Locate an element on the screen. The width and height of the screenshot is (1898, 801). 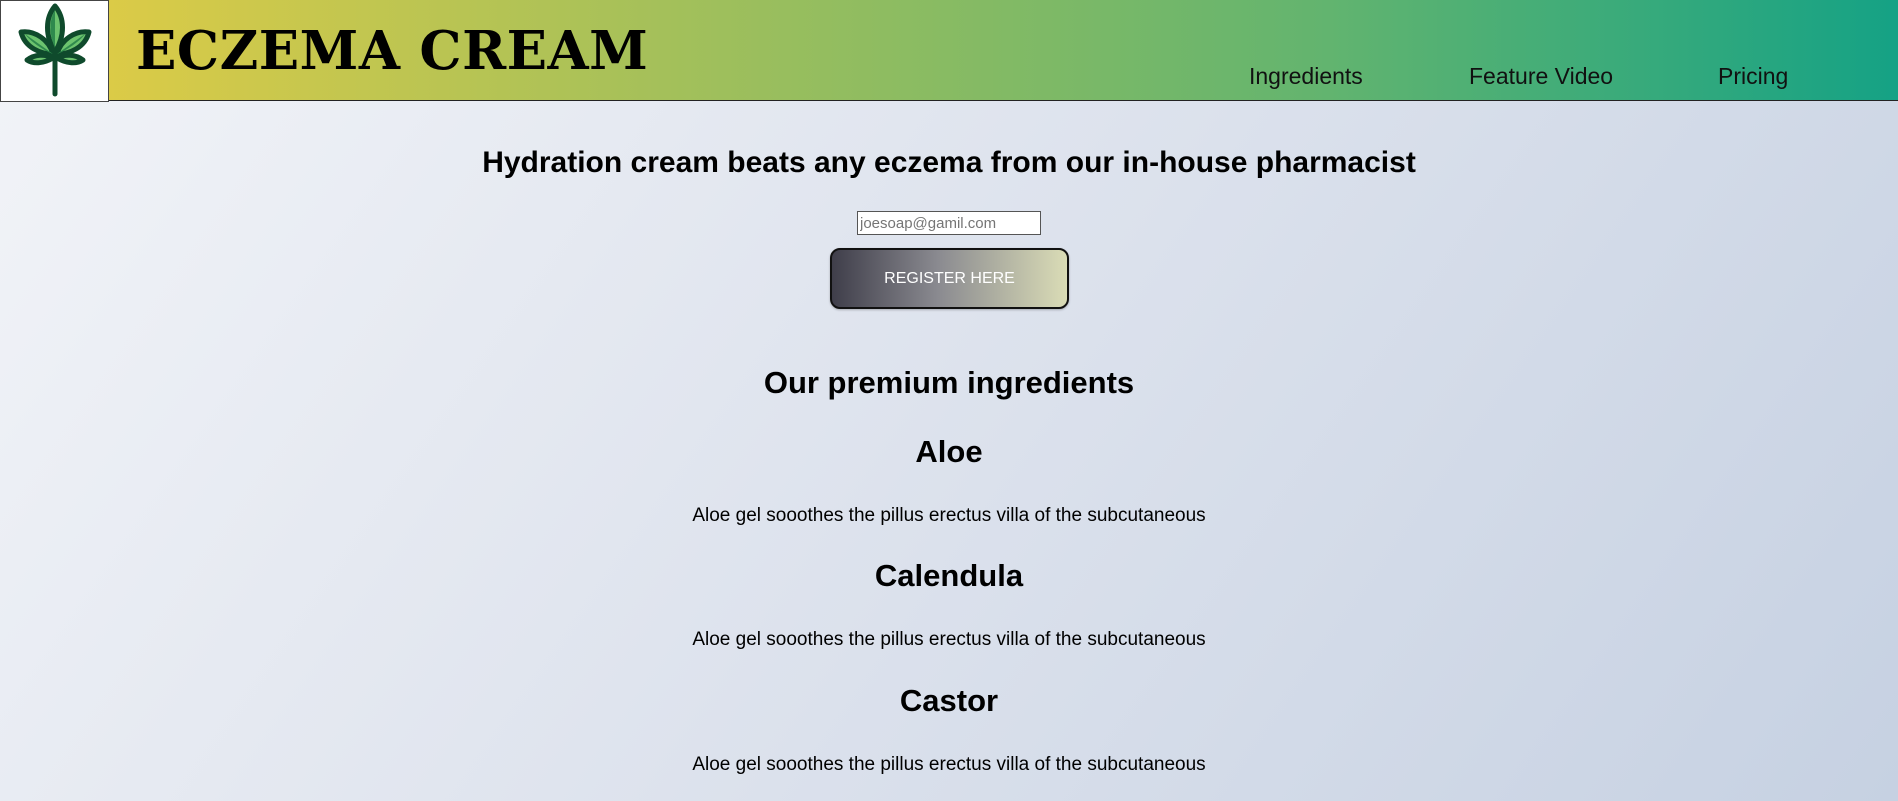
nav-link-pricing: Pricing is located at coordinates (1753, 76).